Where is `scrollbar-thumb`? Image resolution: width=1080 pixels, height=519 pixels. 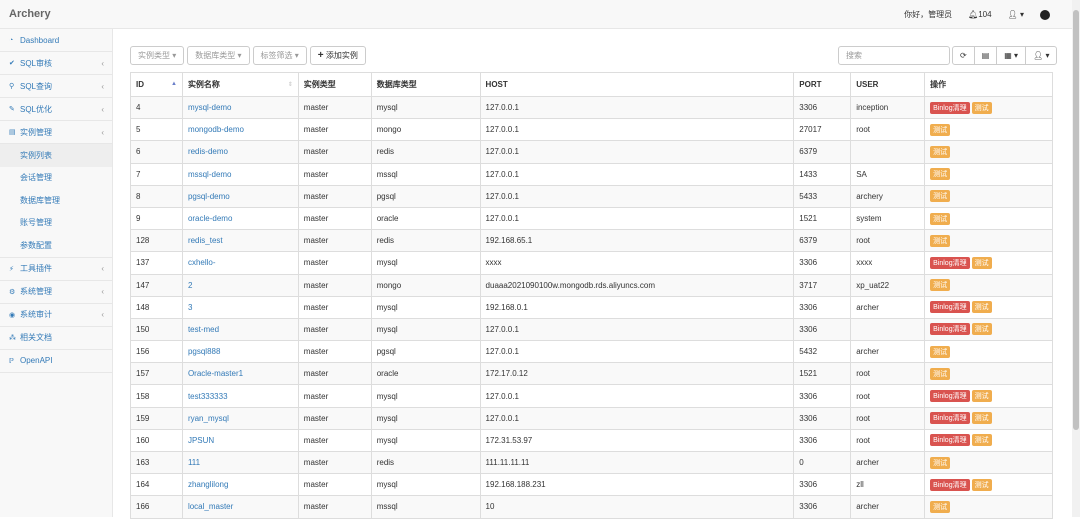 scrollbar-thumb is located at coordinates (1076, 220).